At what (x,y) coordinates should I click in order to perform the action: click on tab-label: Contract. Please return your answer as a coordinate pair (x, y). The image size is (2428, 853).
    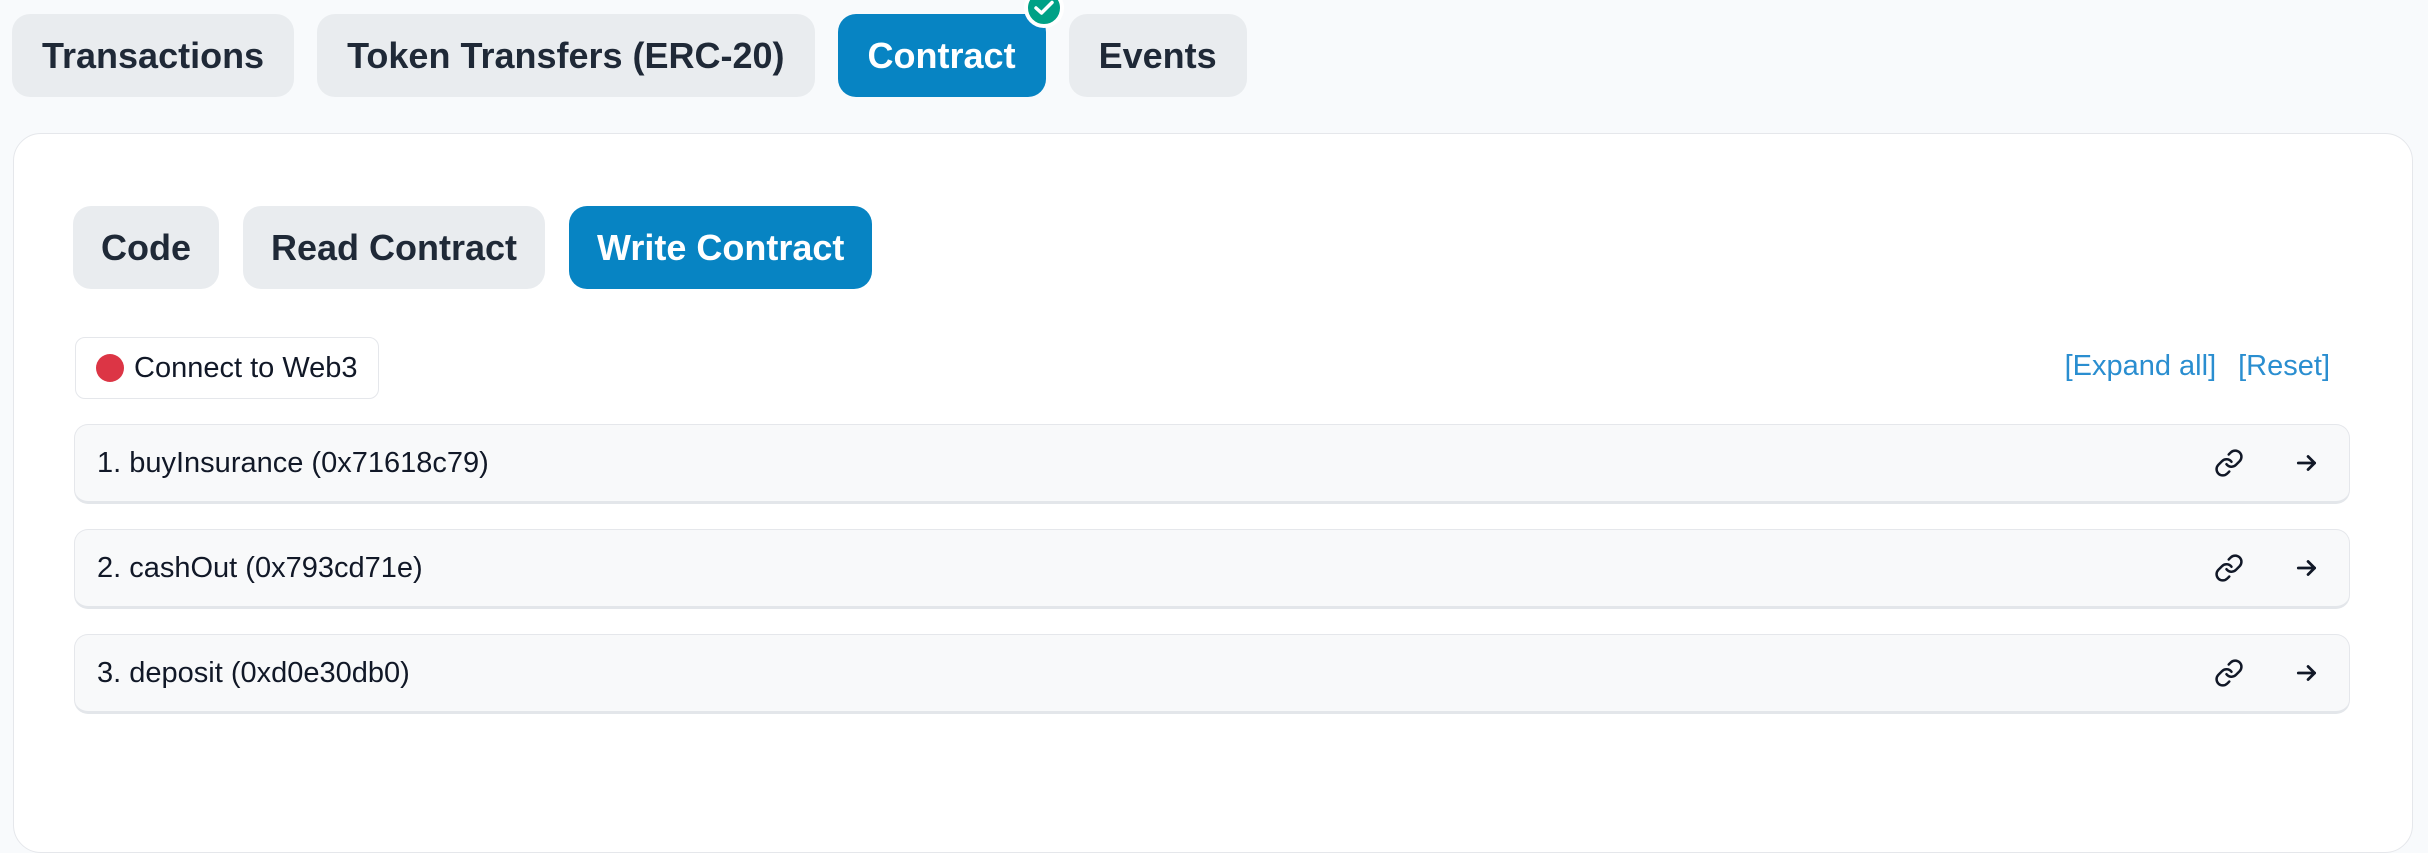
    Looking at the image, I should click on (941, 55).